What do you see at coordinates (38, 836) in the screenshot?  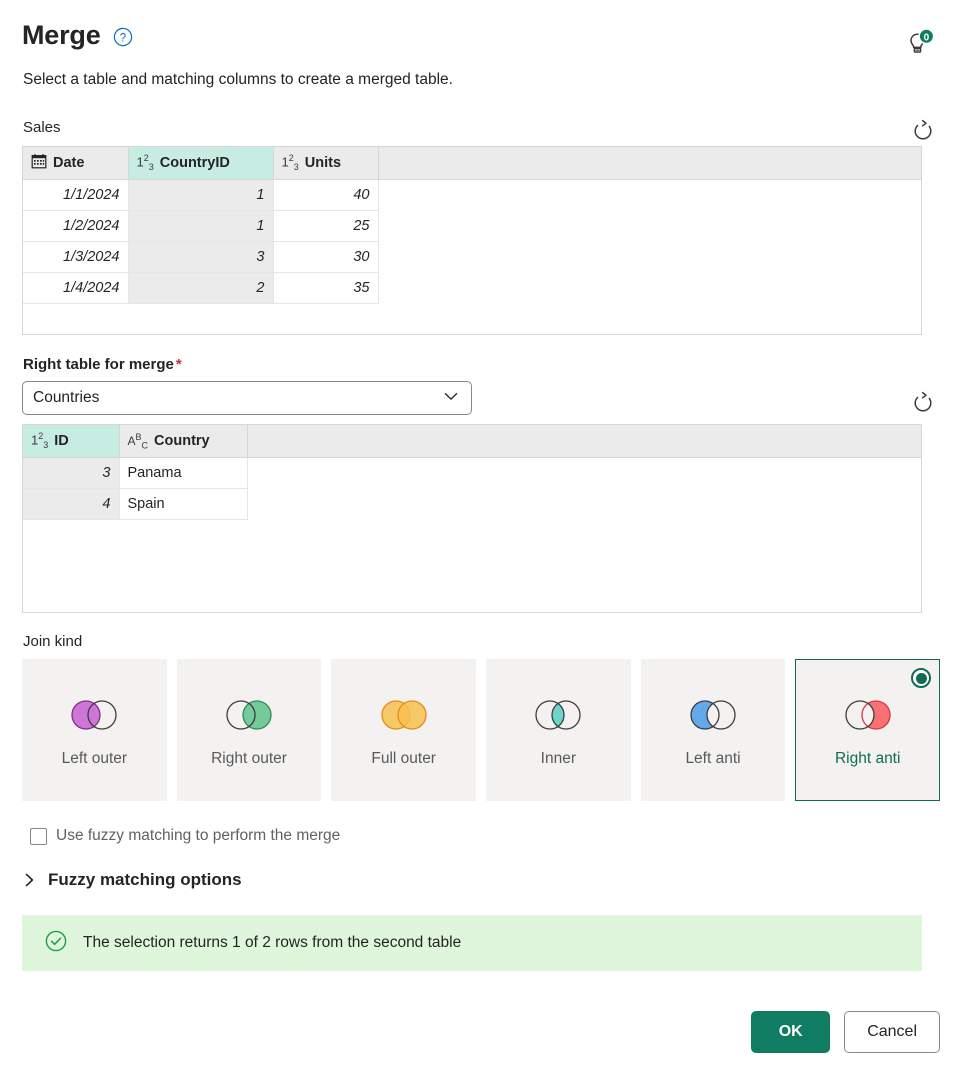 I see `checkbox-box` at bounding box center [38, 836].